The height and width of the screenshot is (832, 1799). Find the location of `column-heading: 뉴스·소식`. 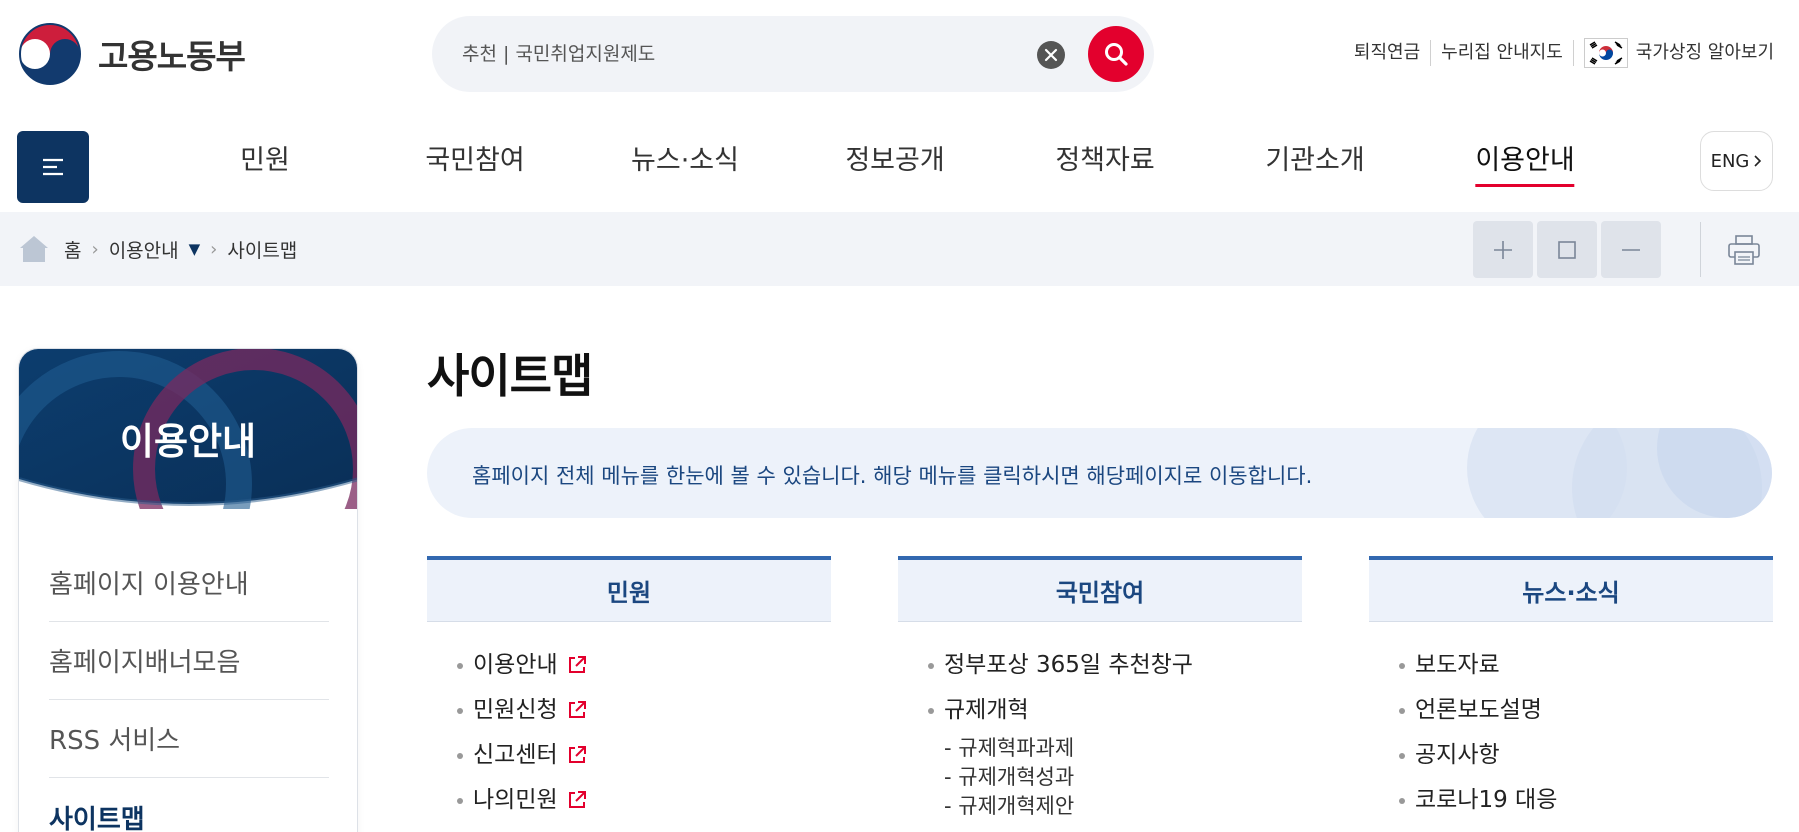

column-heading: 뉴스·소식 is located at coordinates (1571, 589).